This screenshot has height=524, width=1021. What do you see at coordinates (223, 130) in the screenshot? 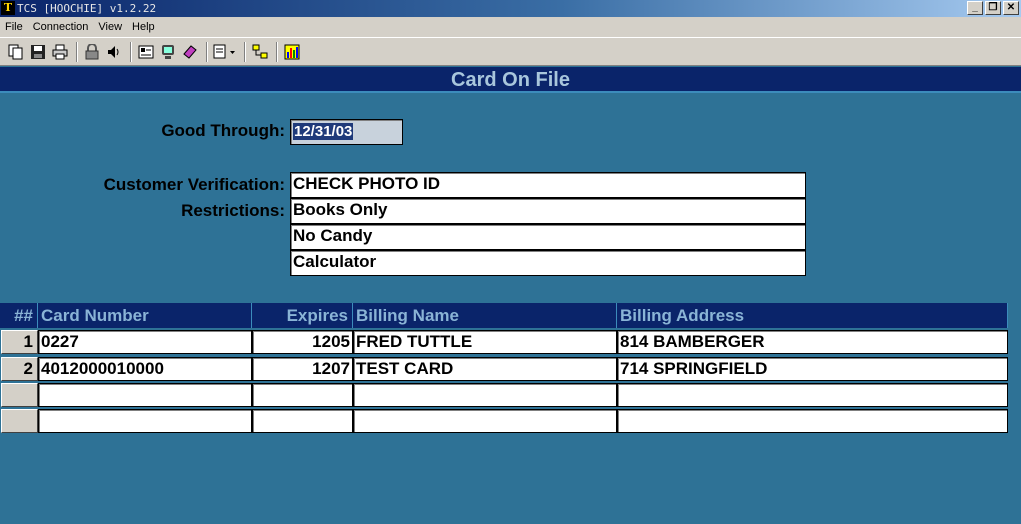
I see `good-through-label: Good Through:` at bounding box center [223, 130].